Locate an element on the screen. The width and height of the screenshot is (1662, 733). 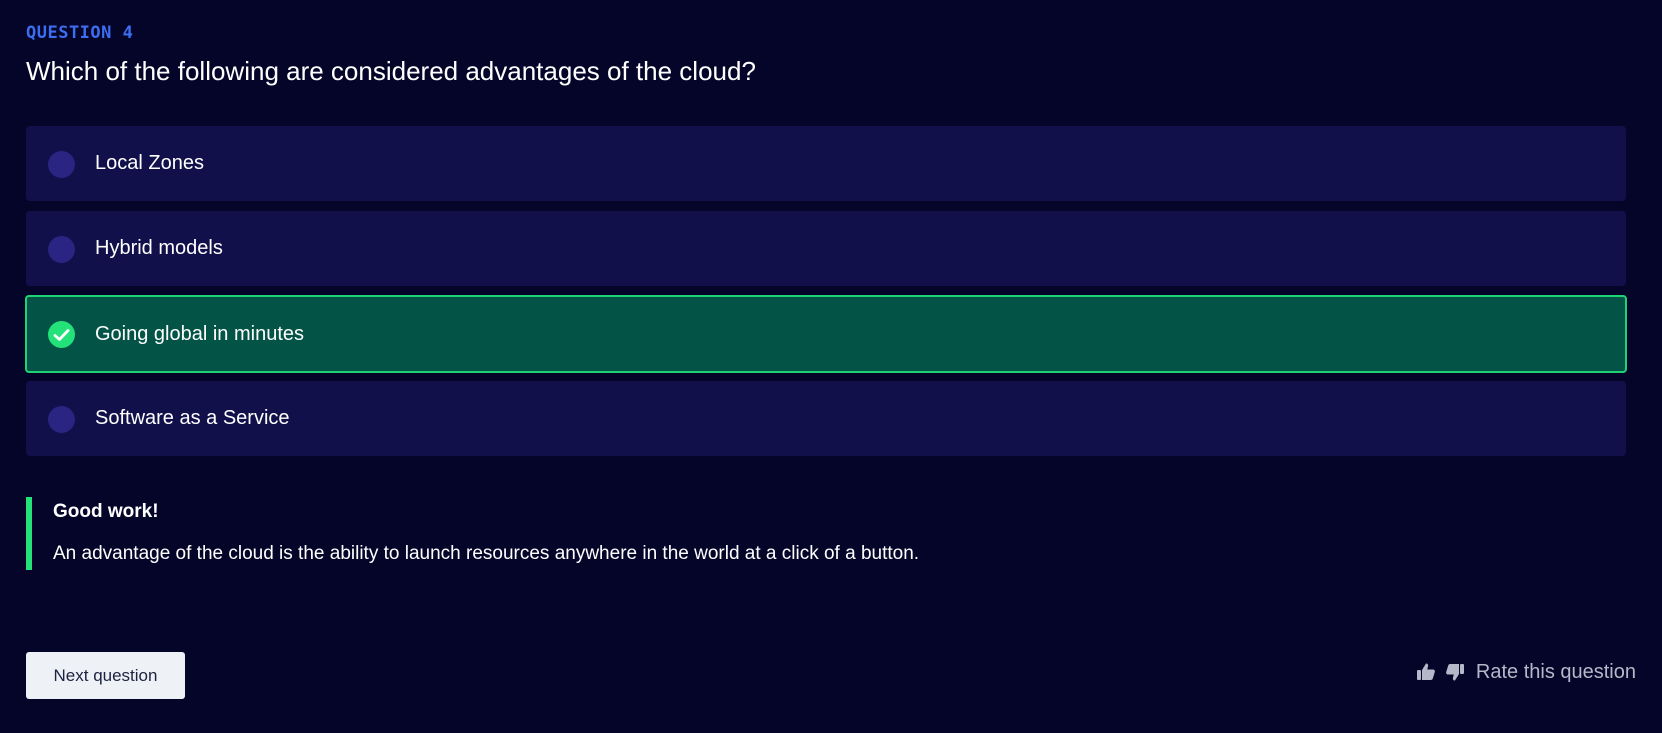
answer-option-label: Going global in minutes is located at coordinates (200, 333).